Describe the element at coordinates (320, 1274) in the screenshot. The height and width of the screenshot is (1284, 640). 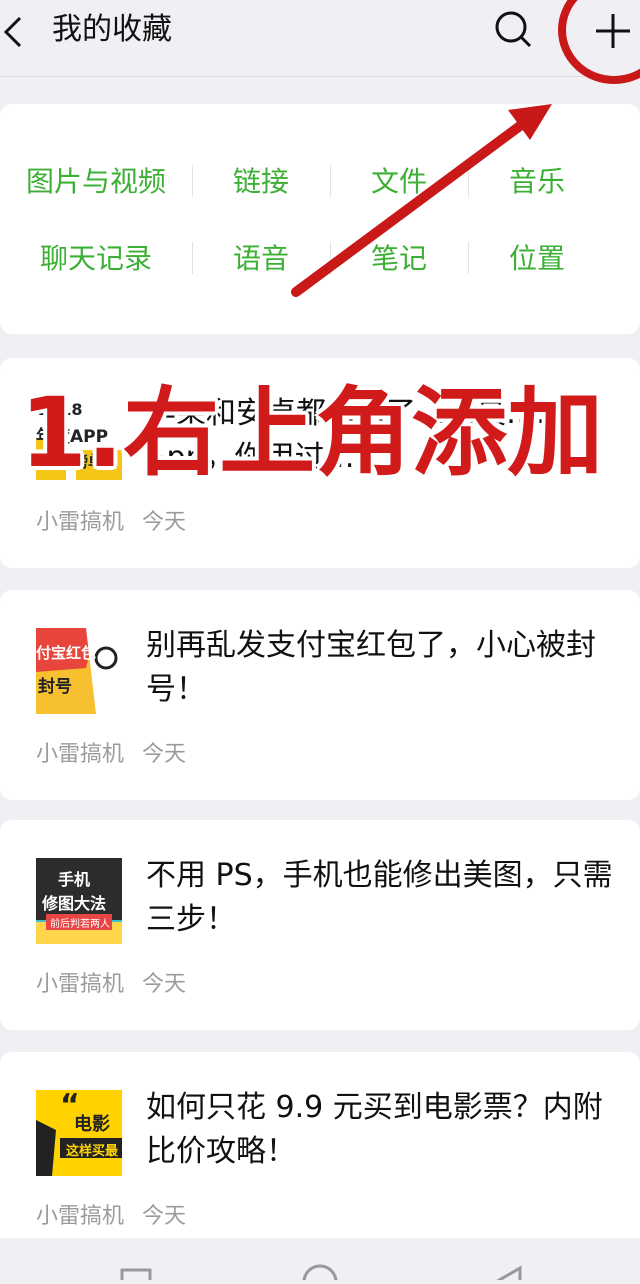
I see `home-icon` at that location.